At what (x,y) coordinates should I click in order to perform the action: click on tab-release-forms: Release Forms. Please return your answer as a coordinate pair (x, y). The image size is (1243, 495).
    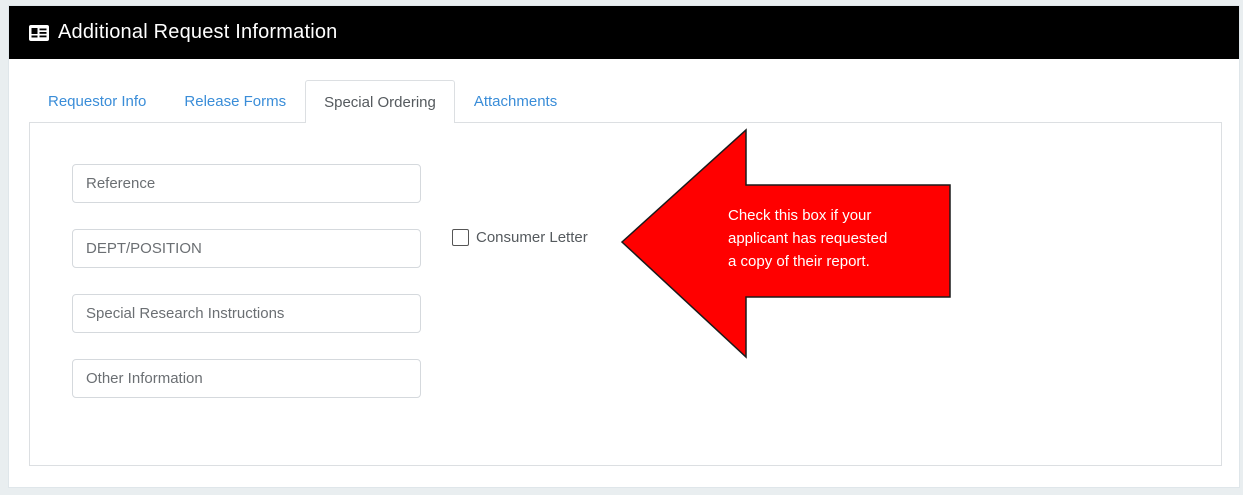
    Looking at the image, I should click on (235, 101).